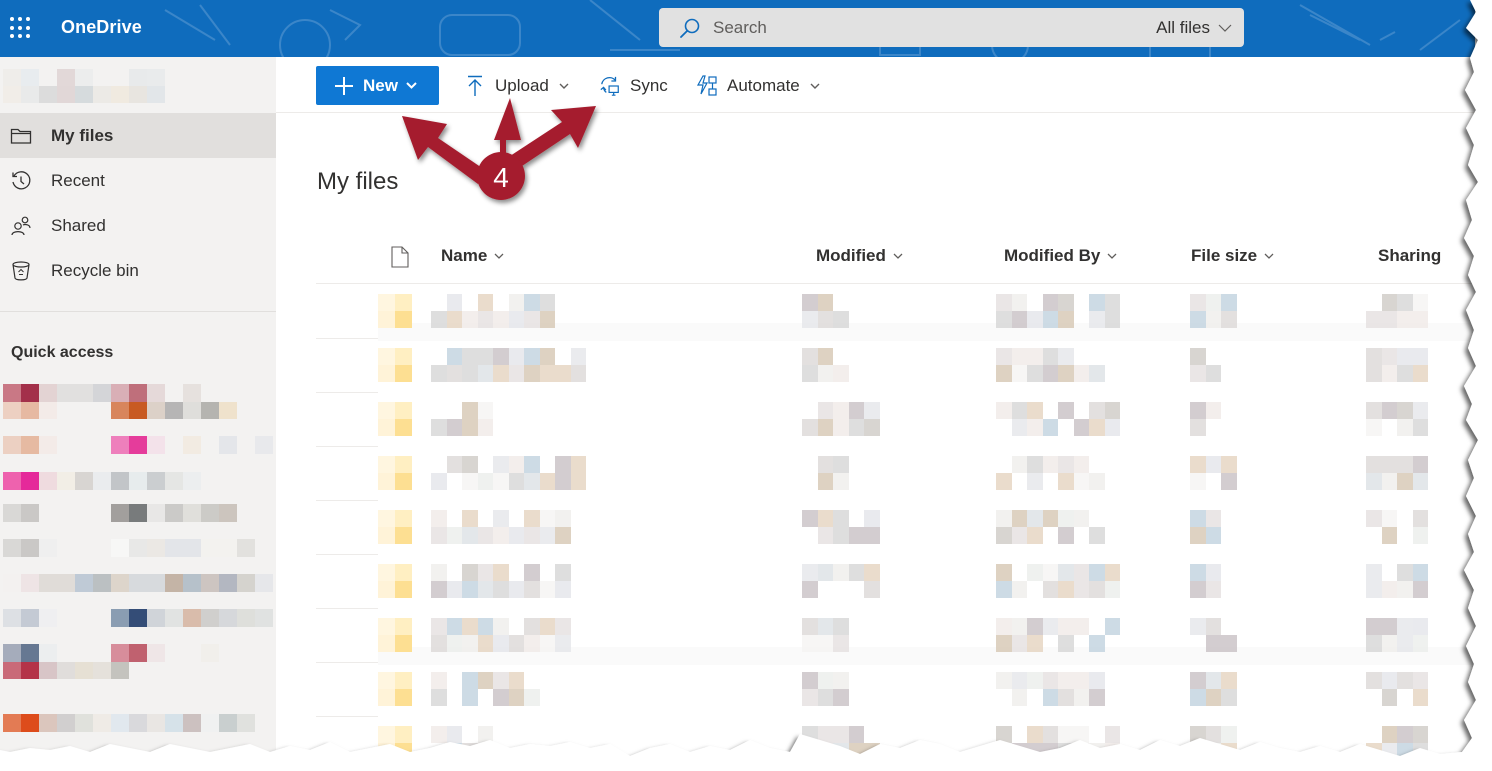  Describe the element at coordinates (138, 270) in the screenshot. I see `nav-item-recycle-bin: Recycle bin` at that location.